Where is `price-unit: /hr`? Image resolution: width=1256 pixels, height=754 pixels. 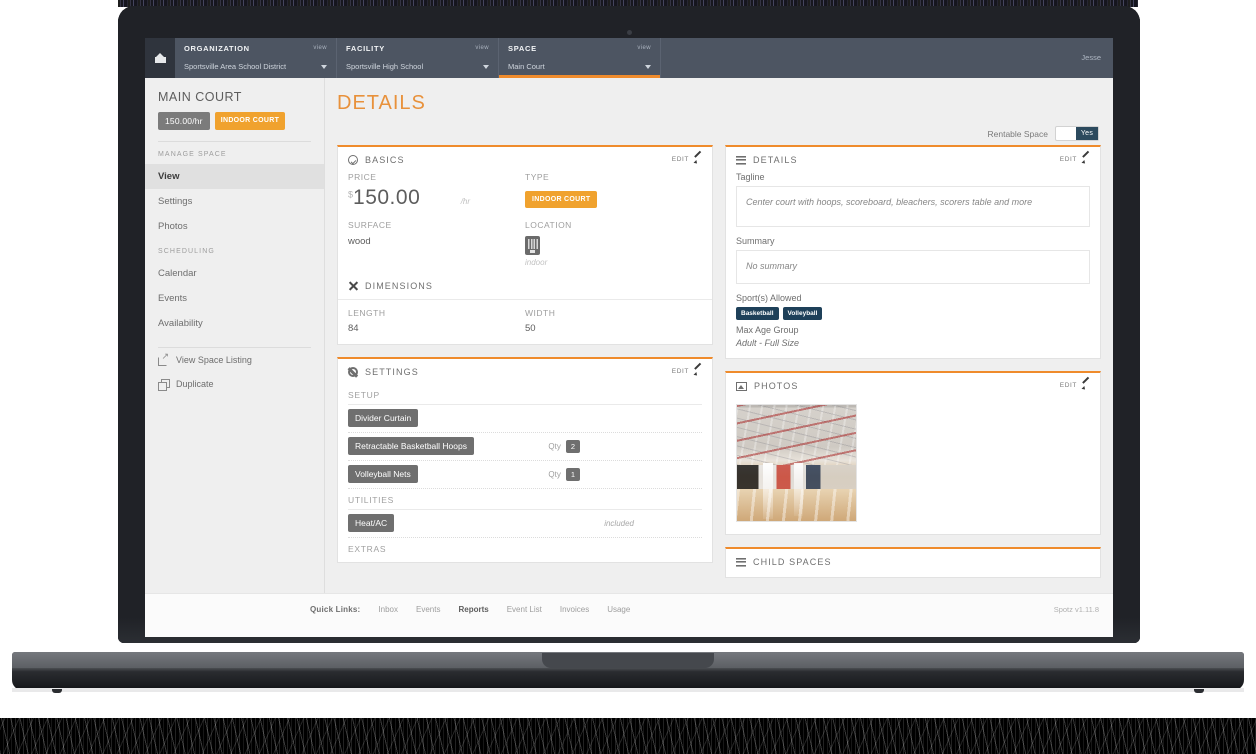
price-unit: /hr is located at coordinates (465, 201).